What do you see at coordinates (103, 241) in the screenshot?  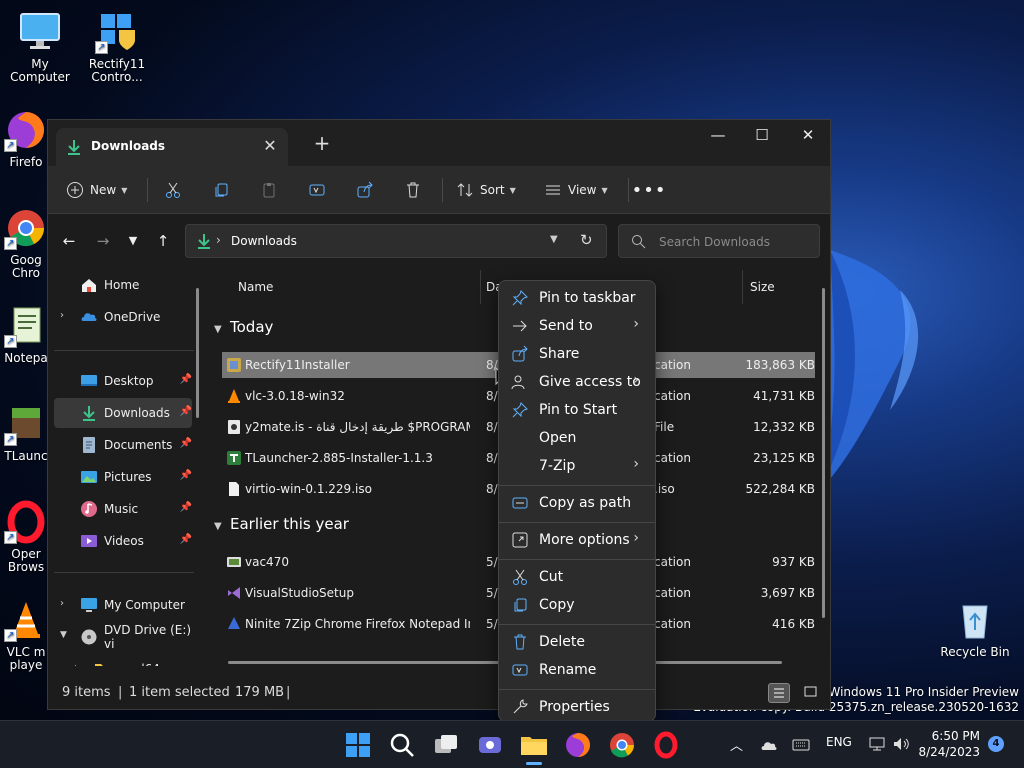 I see `forward-arrow-icon: →` at bounding box center [103, 241].